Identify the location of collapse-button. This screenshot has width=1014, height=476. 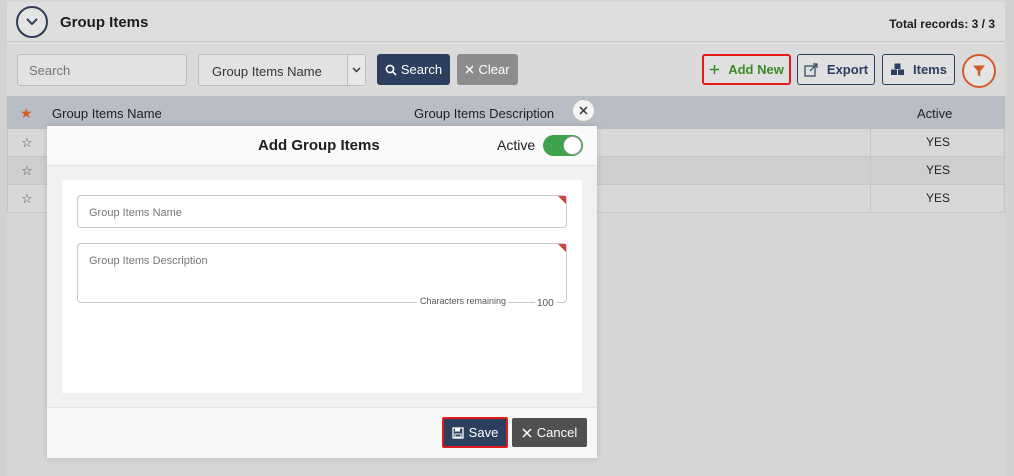
(32, 22).